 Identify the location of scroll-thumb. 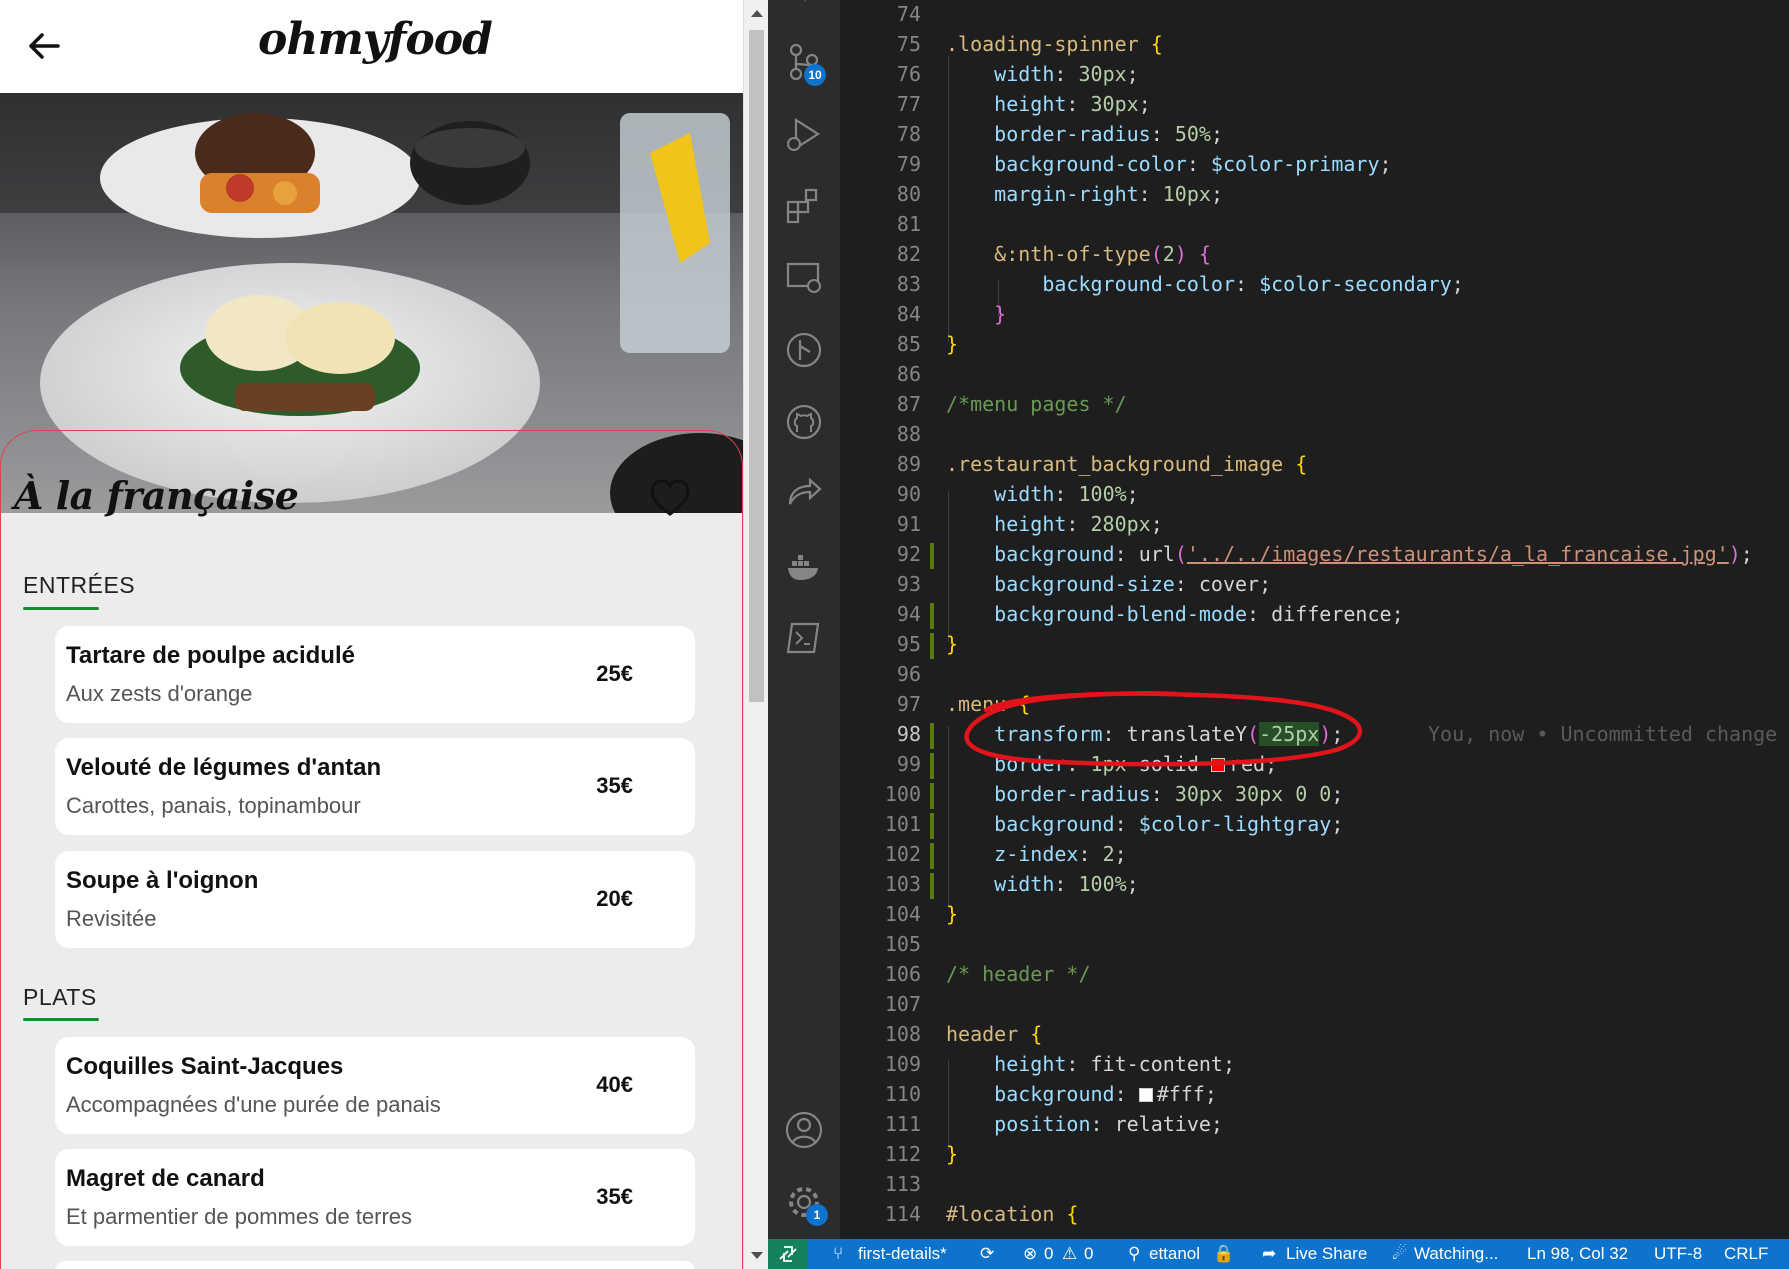
(756, 366).